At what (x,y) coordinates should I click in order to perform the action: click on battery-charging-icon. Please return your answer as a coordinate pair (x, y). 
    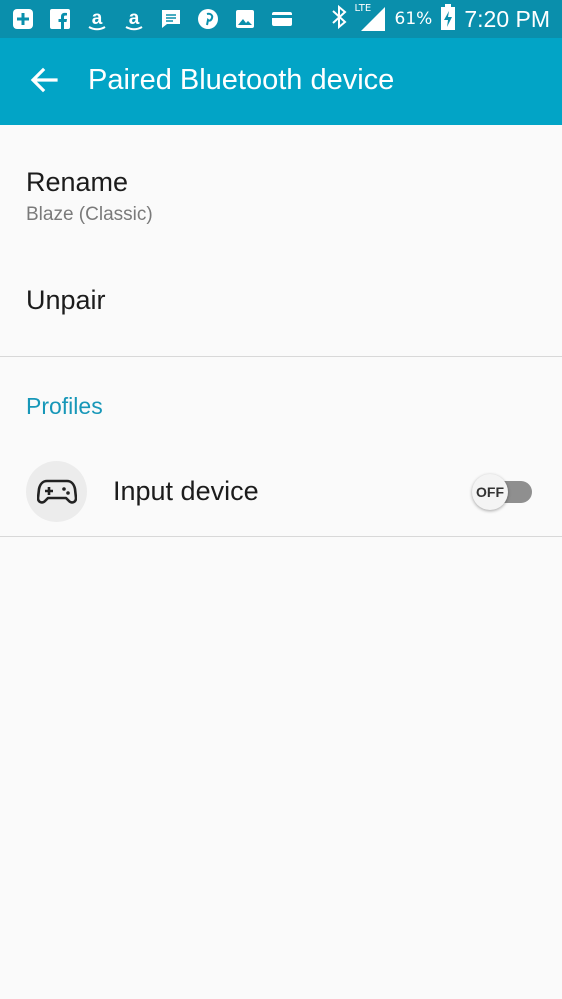
    Looking at the image, I should click on (448, 19).